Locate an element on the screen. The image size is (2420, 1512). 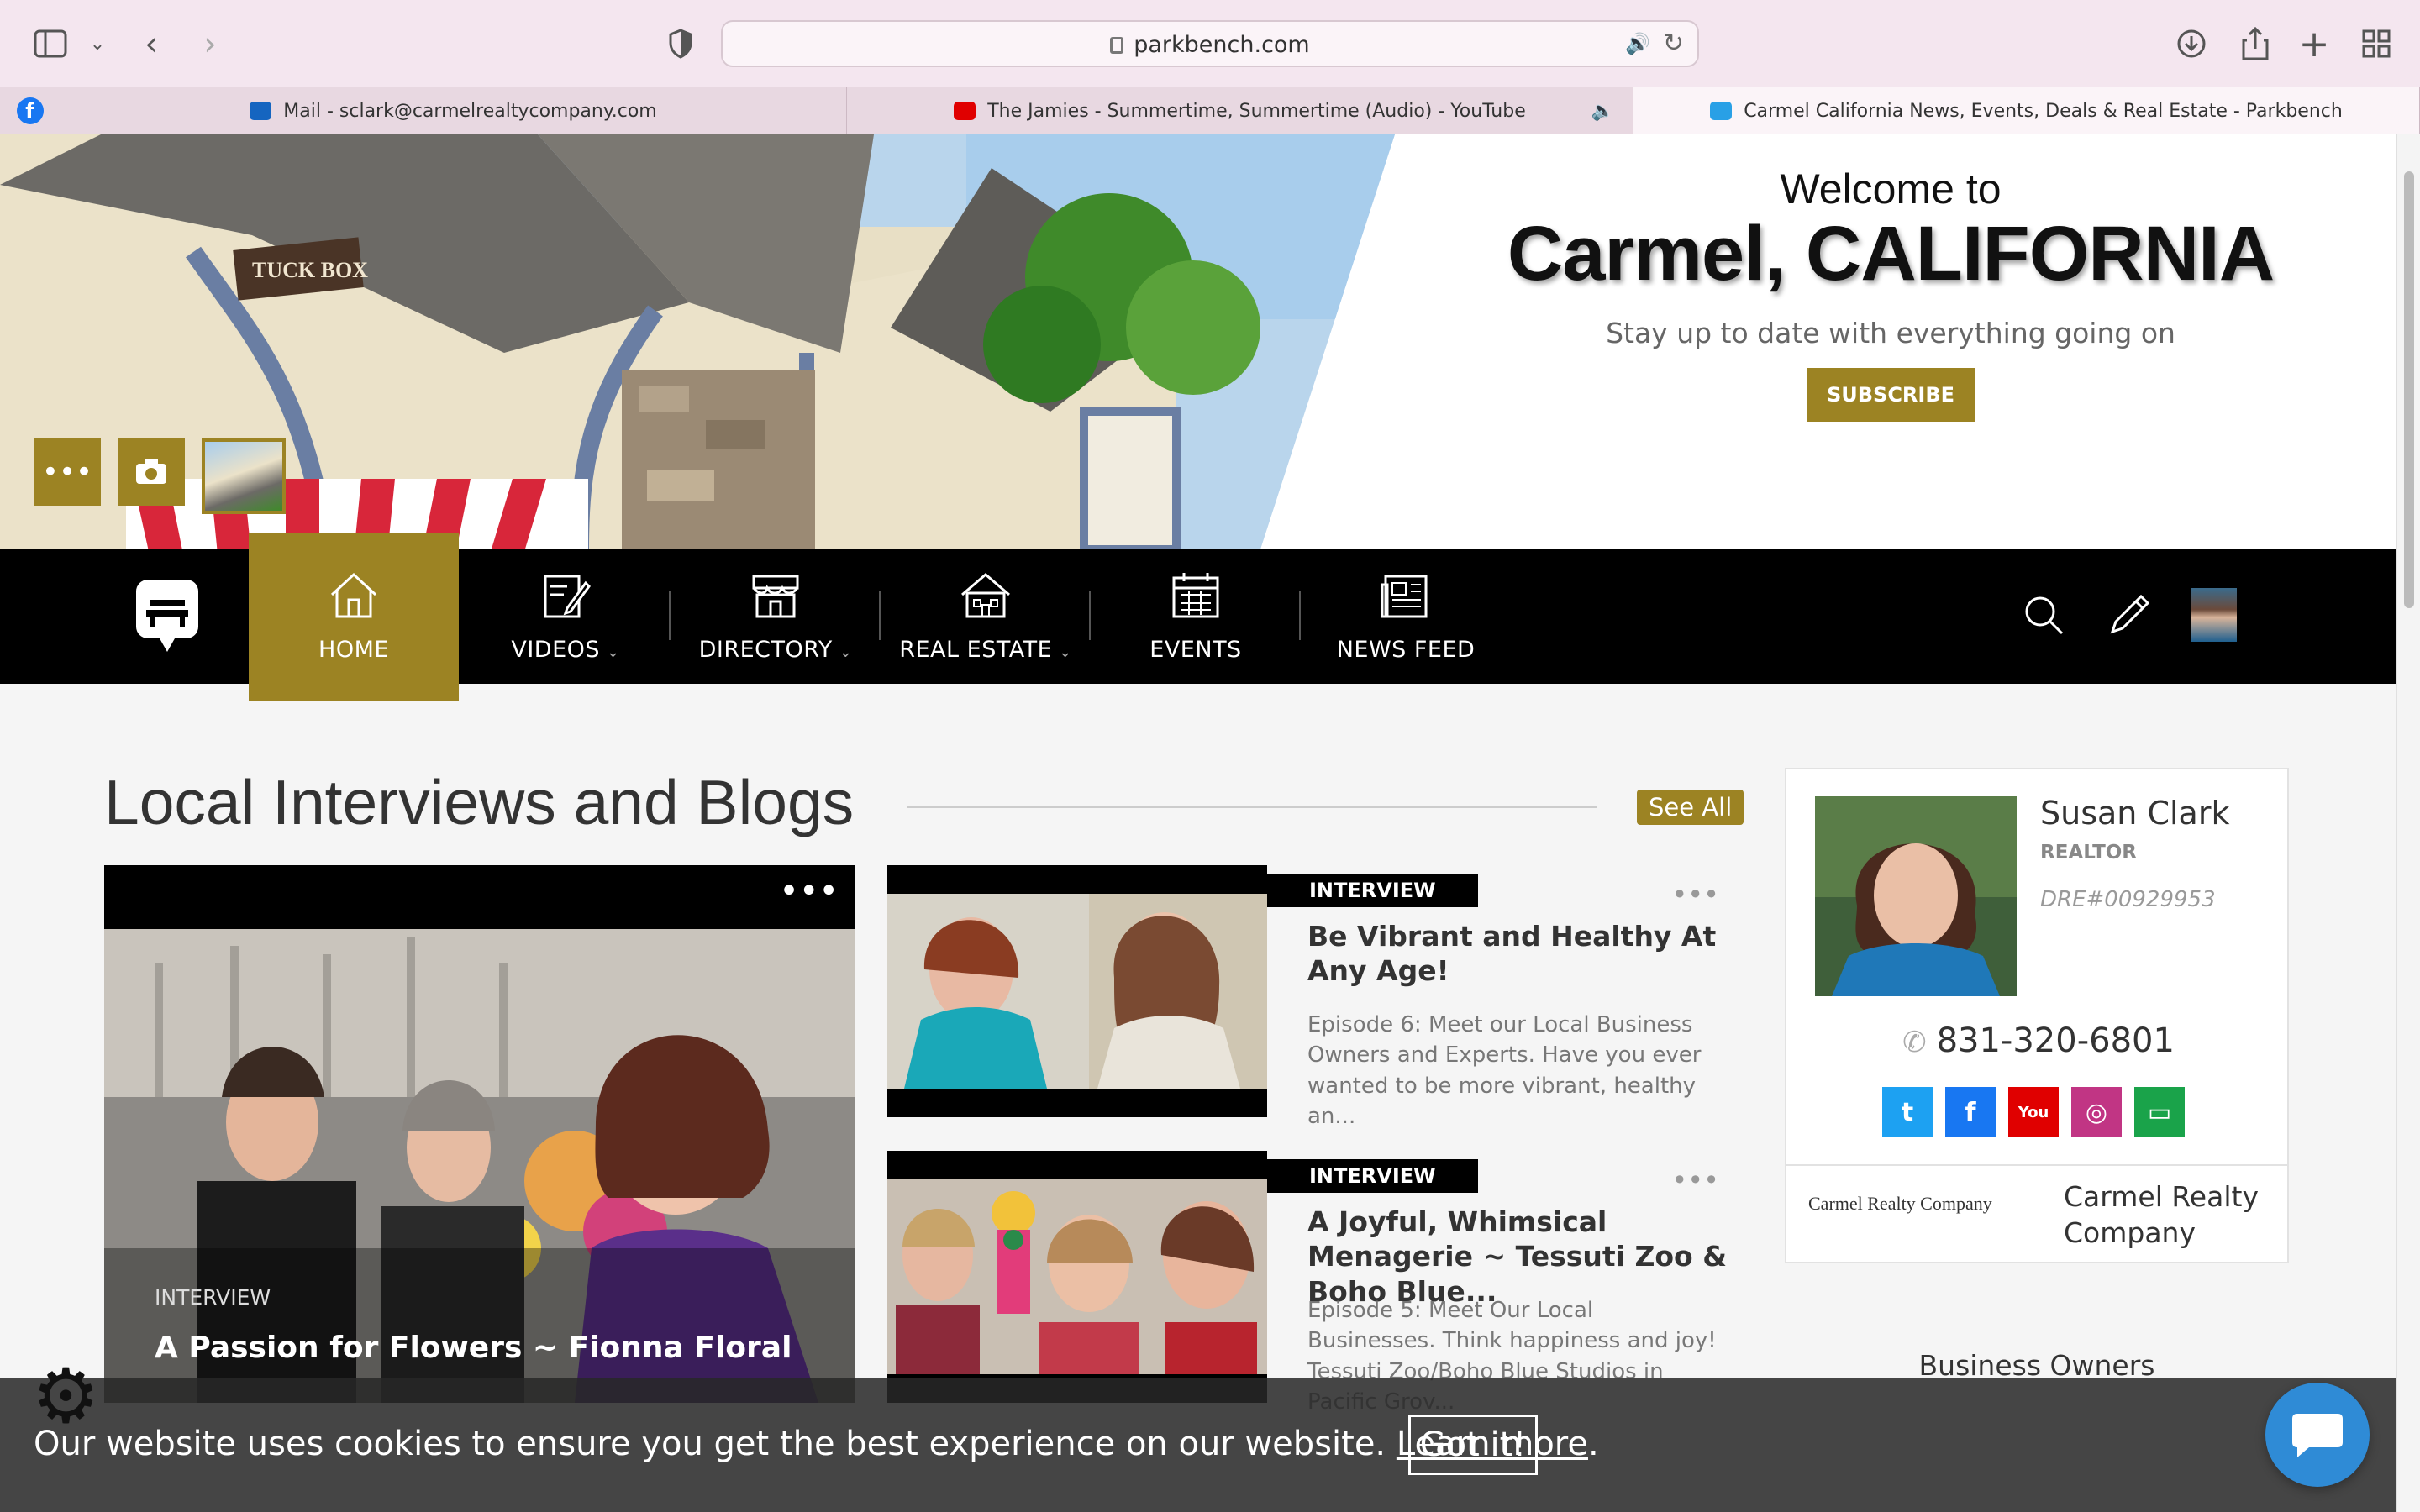
phone-icon: ✆ is located at coordinates (1915, 1042).